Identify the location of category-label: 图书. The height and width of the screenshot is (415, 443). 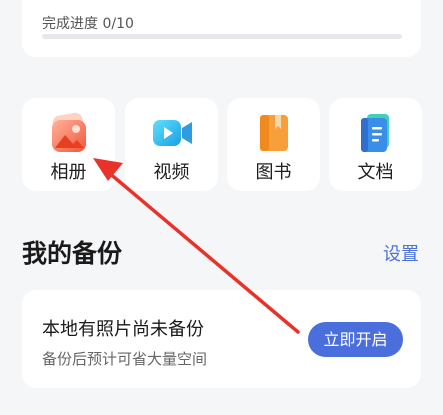
(273, 172).